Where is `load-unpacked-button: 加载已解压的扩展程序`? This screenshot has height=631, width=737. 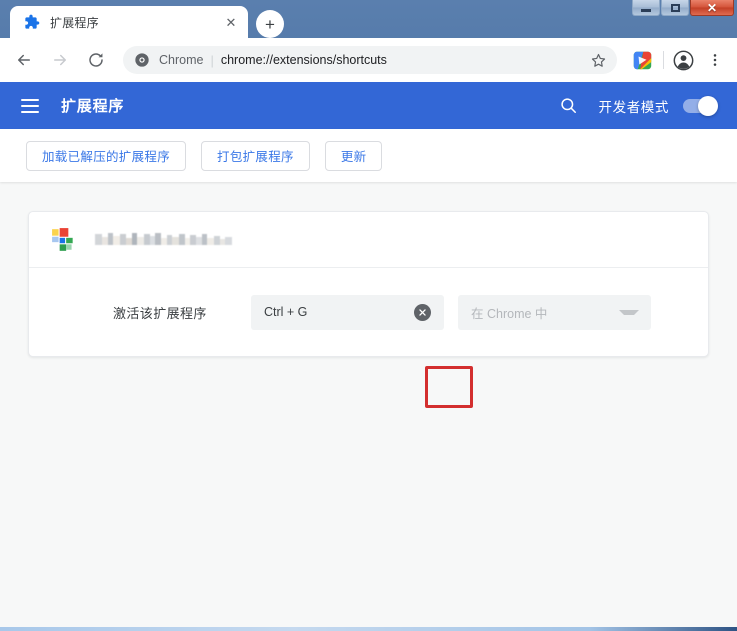
load-unpacked-button: 加载已解压的扩展程序 is located at coordinates (106, 155).